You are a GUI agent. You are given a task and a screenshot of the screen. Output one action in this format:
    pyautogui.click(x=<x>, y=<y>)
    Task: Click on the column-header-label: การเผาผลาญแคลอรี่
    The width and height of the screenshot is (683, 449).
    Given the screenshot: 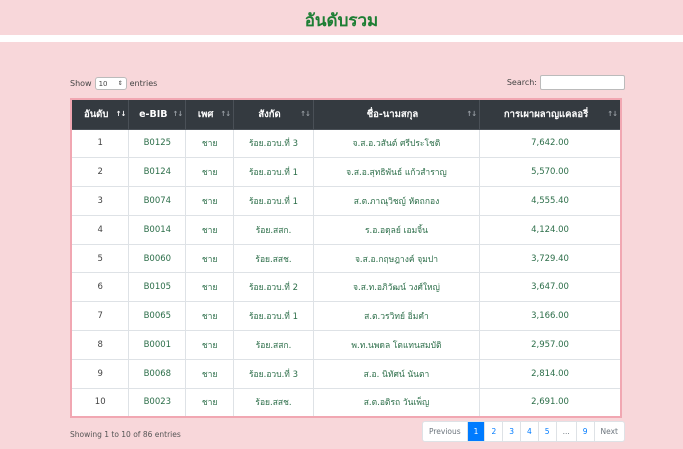 What is the action you would take?
    pyautogui.click(x=546, y=114)
    